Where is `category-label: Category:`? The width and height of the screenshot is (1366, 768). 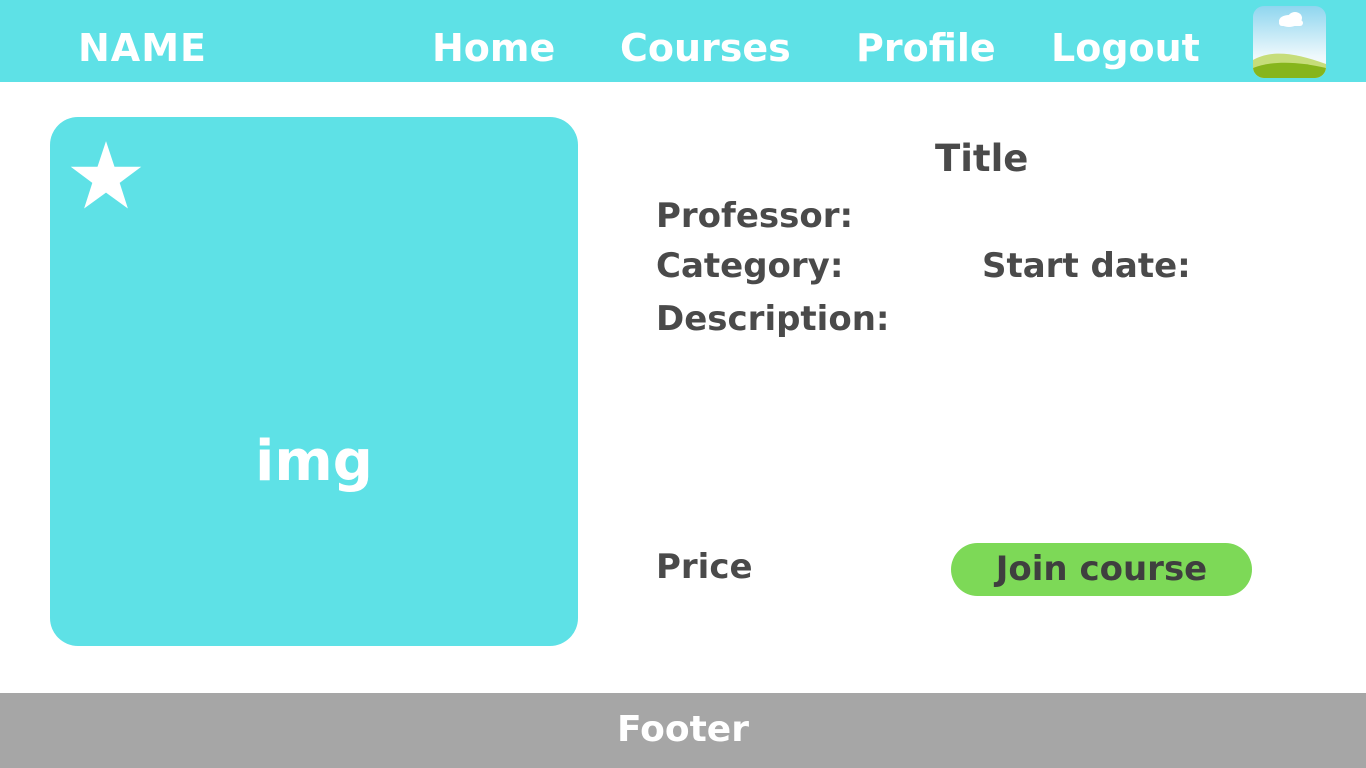 category-label: Category: is located at coordinates (750, 266).